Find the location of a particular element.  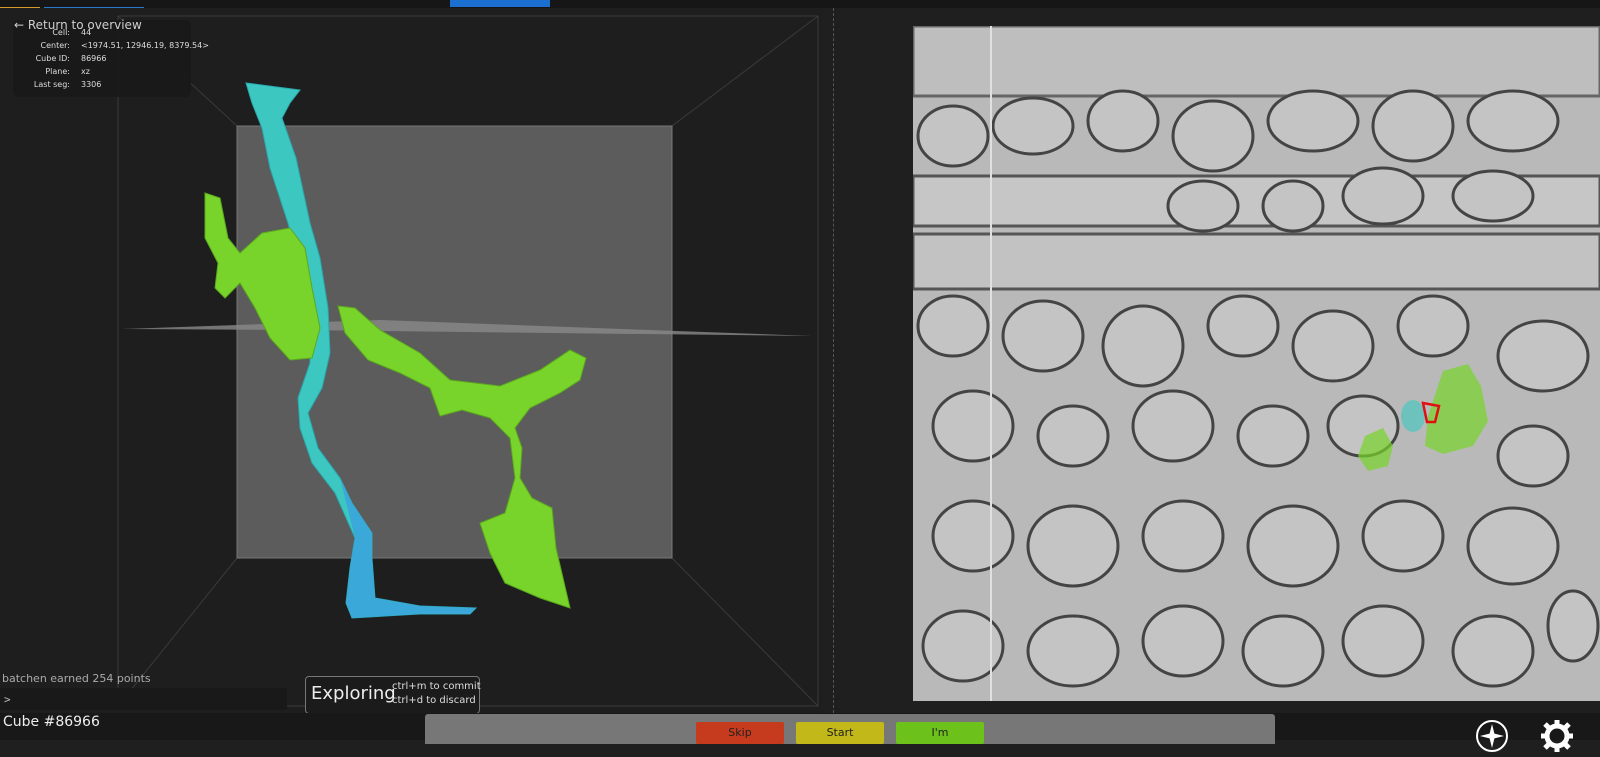

start-button: Start is located at coordinates (840, 733).